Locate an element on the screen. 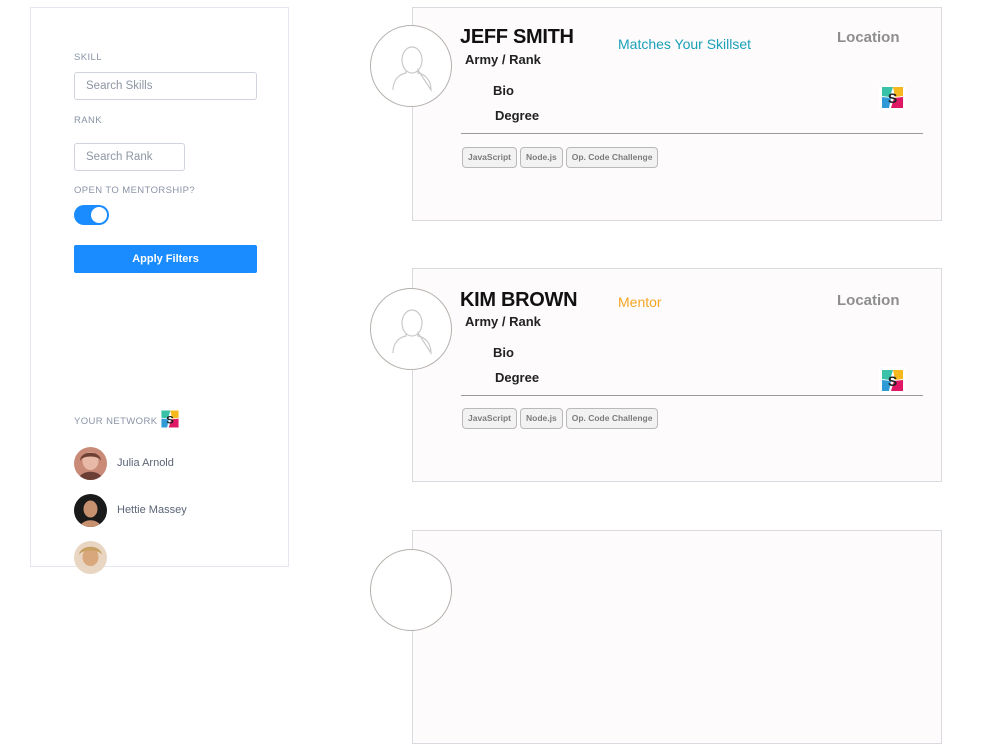 The width and height of the screenshot is (1006, 744). apply-filters-button: Apply Filters is located at coordinates (165, 259).